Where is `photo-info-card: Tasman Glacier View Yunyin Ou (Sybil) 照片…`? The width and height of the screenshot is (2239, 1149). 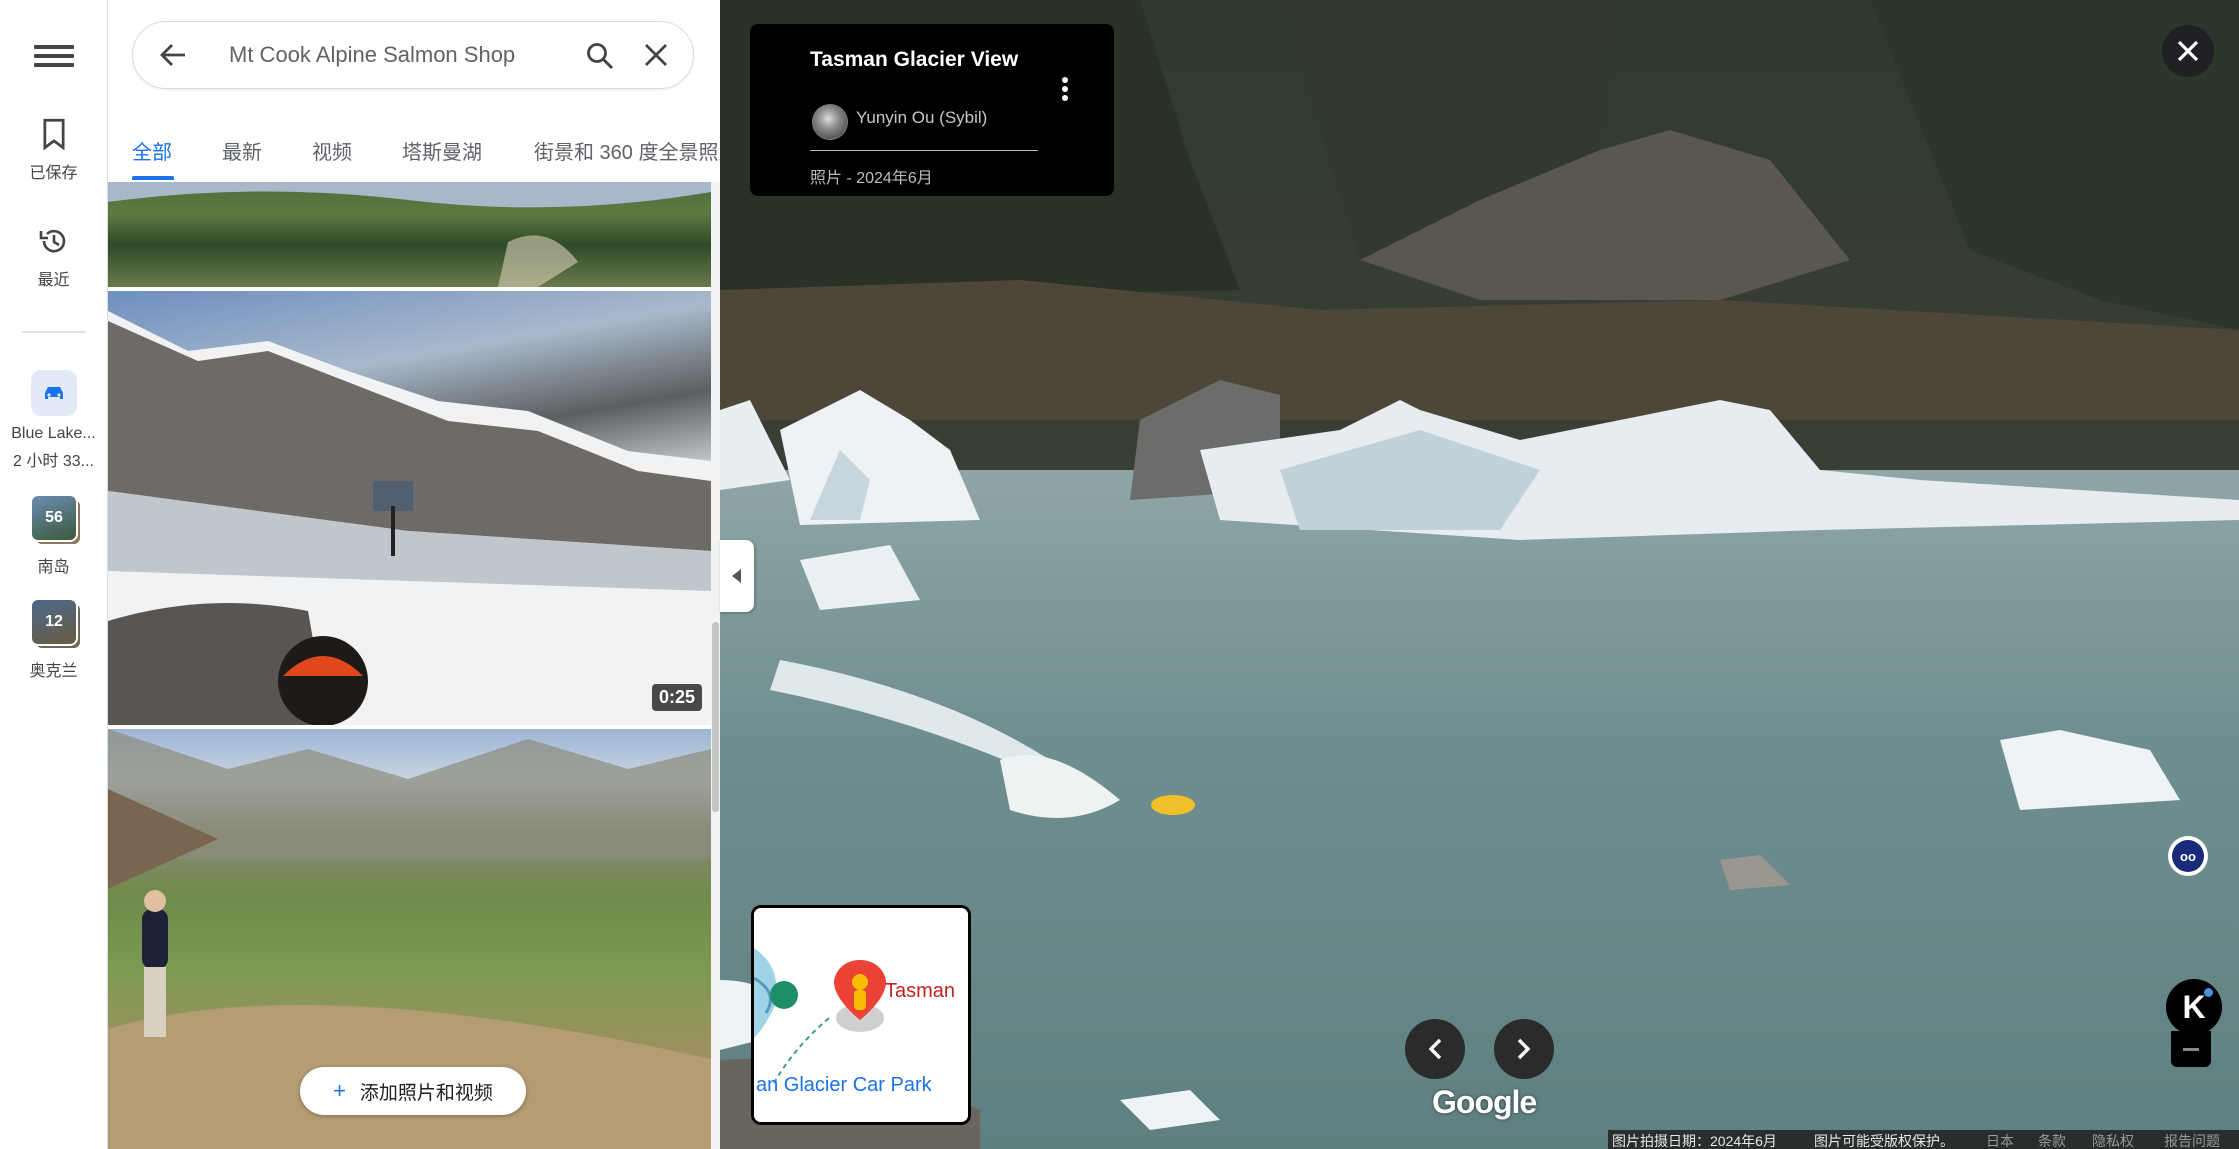
photo-info-card: Tasman Glacier View Yunyin Ou (Sybil) 照片… is located at coordinates (932, 110).